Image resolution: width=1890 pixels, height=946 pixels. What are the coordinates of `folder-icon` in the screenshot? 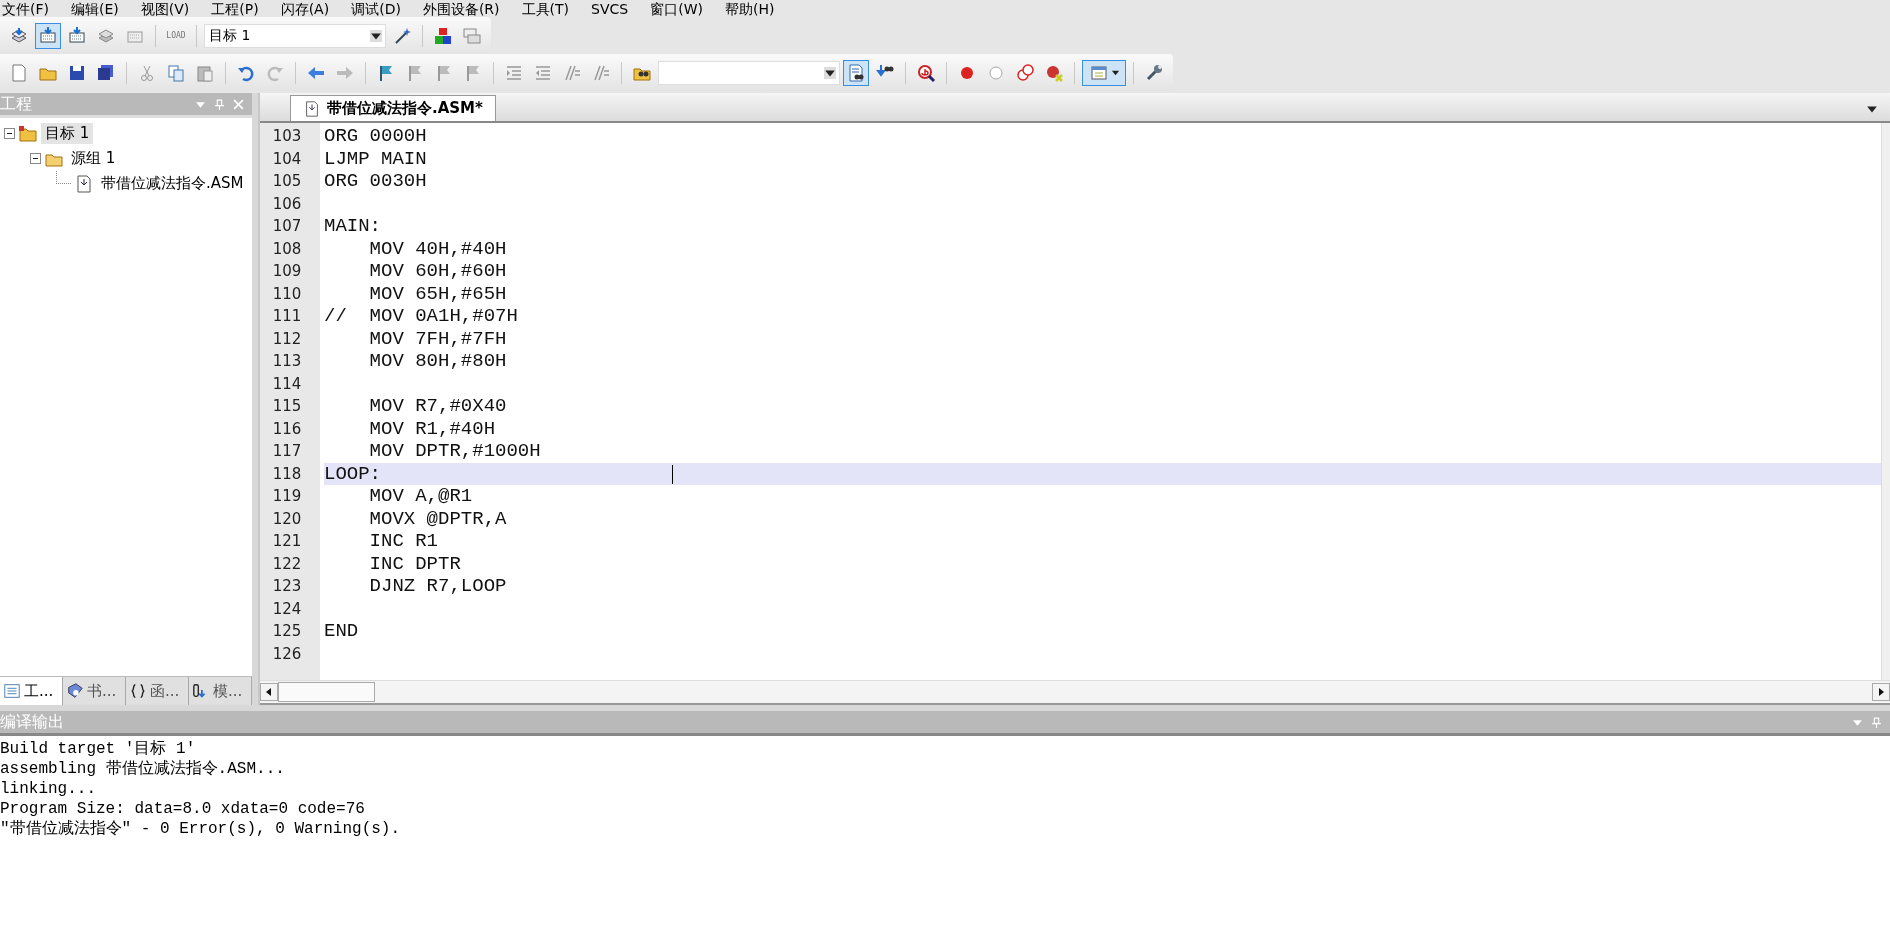 It's located at (28, 133).